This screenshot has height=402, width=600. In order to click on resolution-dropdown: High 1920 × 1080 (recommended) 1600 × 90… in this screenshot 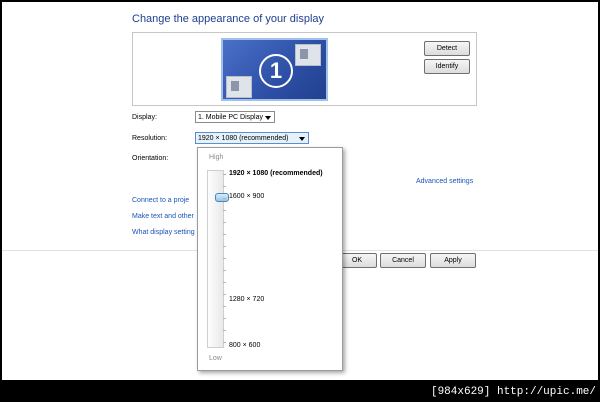, I will do `click(270, 259)`.